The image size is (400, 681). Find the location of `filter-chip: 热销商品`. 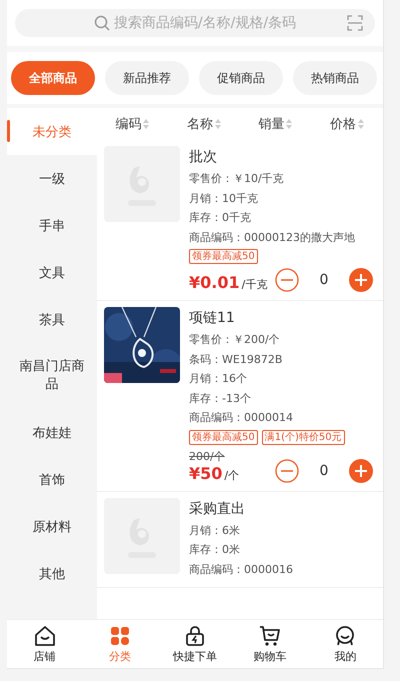

filter-chip: 热销商品 is located at coordinates (335, 78).